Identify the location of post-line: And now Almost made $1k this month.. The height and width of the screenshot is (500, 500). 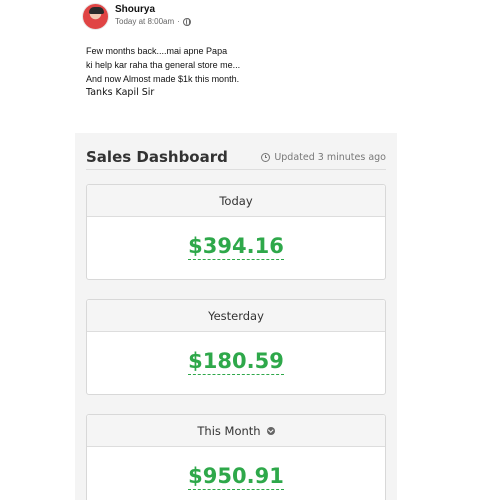
(163, 79).